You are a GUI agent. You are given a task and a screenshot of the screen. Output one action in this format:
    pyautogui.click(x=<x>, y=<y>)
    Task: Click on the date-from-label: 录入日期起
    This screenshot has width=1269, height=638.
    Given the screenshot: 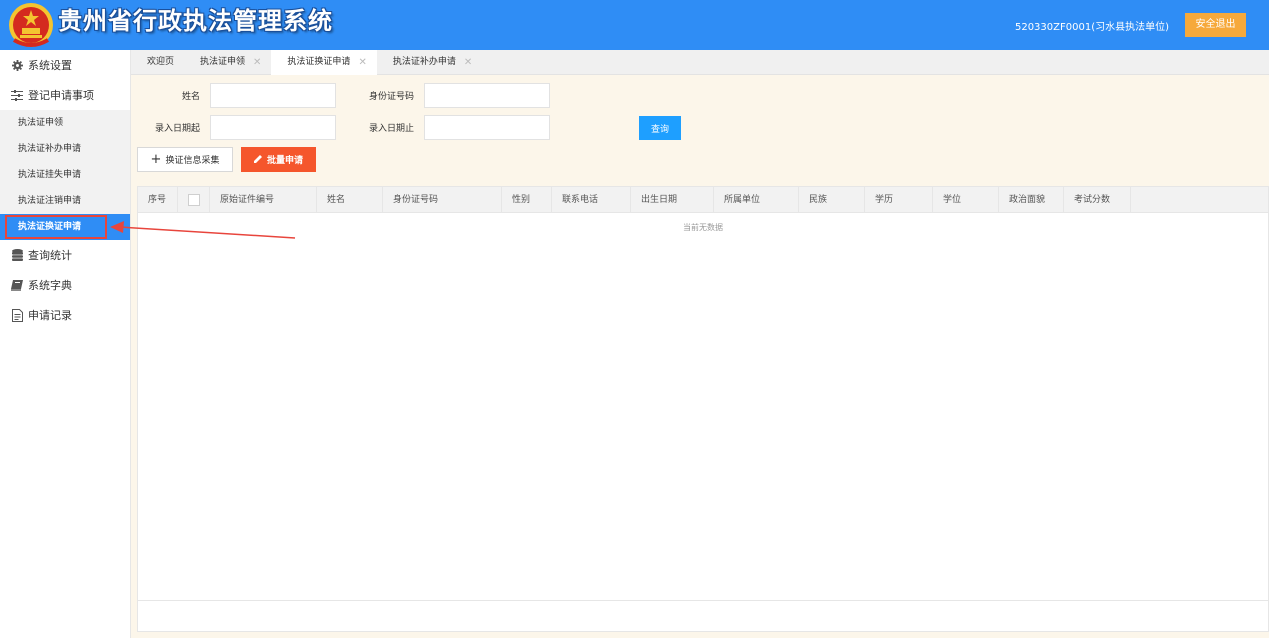 What is the action you would take?
    pyautogui.click(x=177, y=129)
    